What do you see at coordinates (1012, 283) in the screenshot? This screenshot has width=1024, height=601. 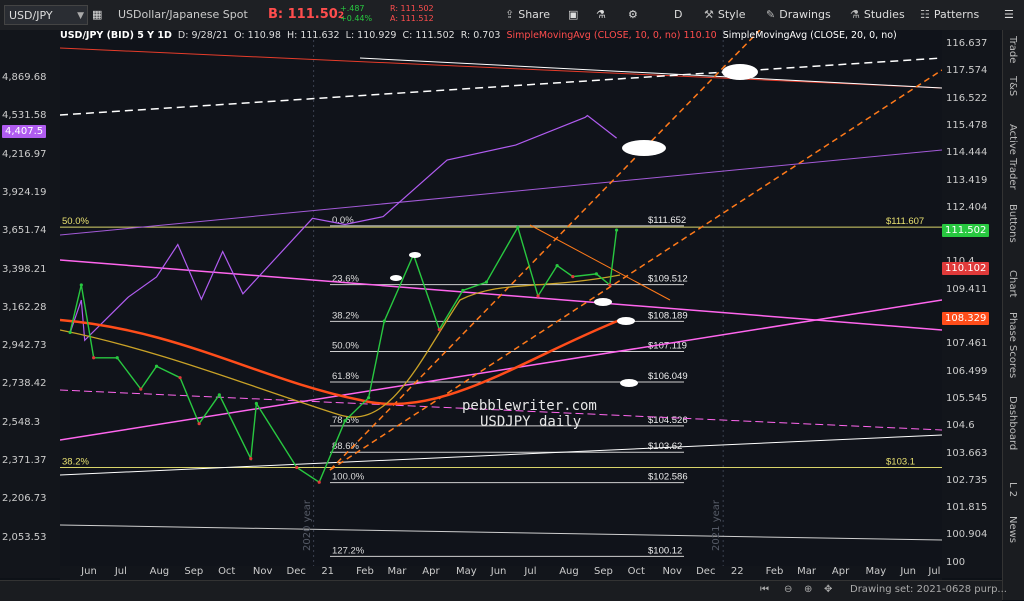 I see `sidebar-tab-chart: Chart` at bounding box center [1012, 283].